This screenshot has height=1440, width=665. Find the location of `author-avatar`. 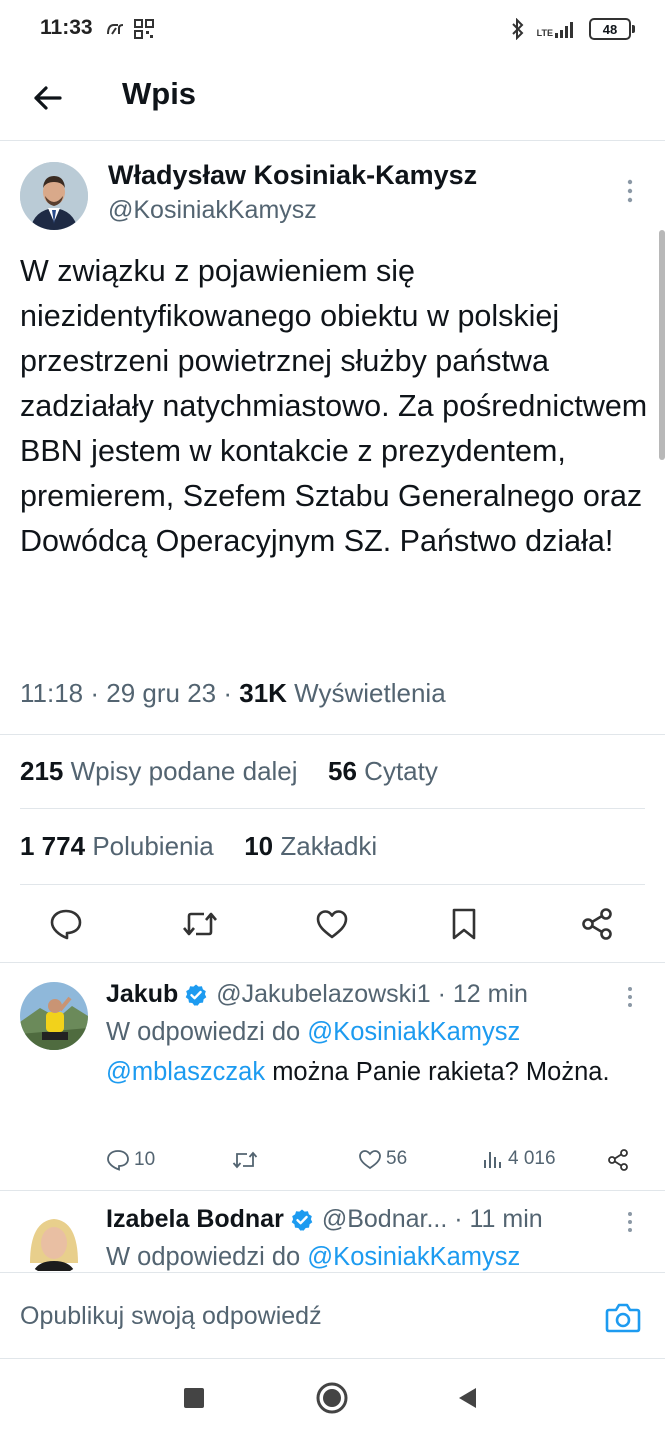

author-avatar is located at coordinates (54, 196).